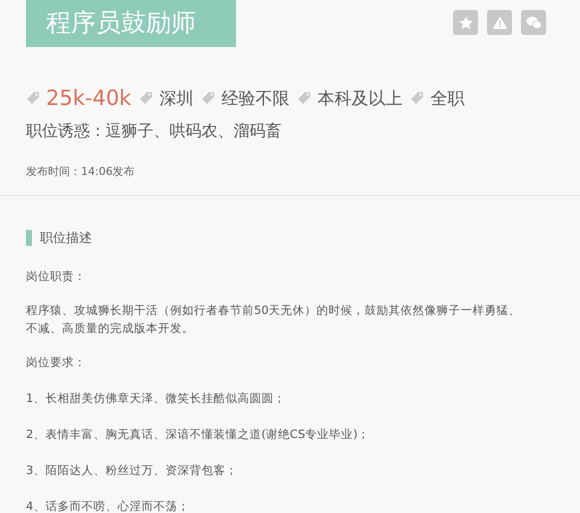 The width and height of the screenshot is (580, 513). I want to click on requirement-item: 3、陌陌达人、粉丝过万、资深背包客；, so click(132, 470).